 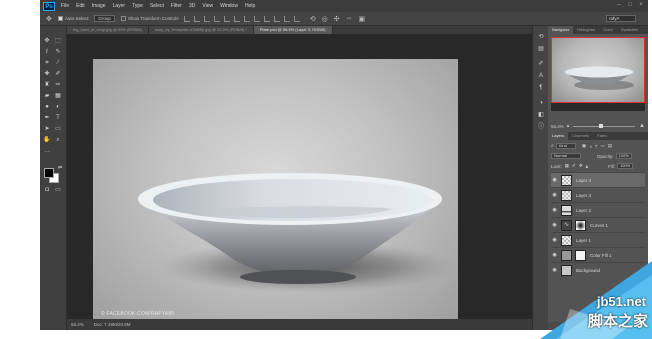 I want to click on eraser-tool-icon: ▰, so click(x=47, y=96).